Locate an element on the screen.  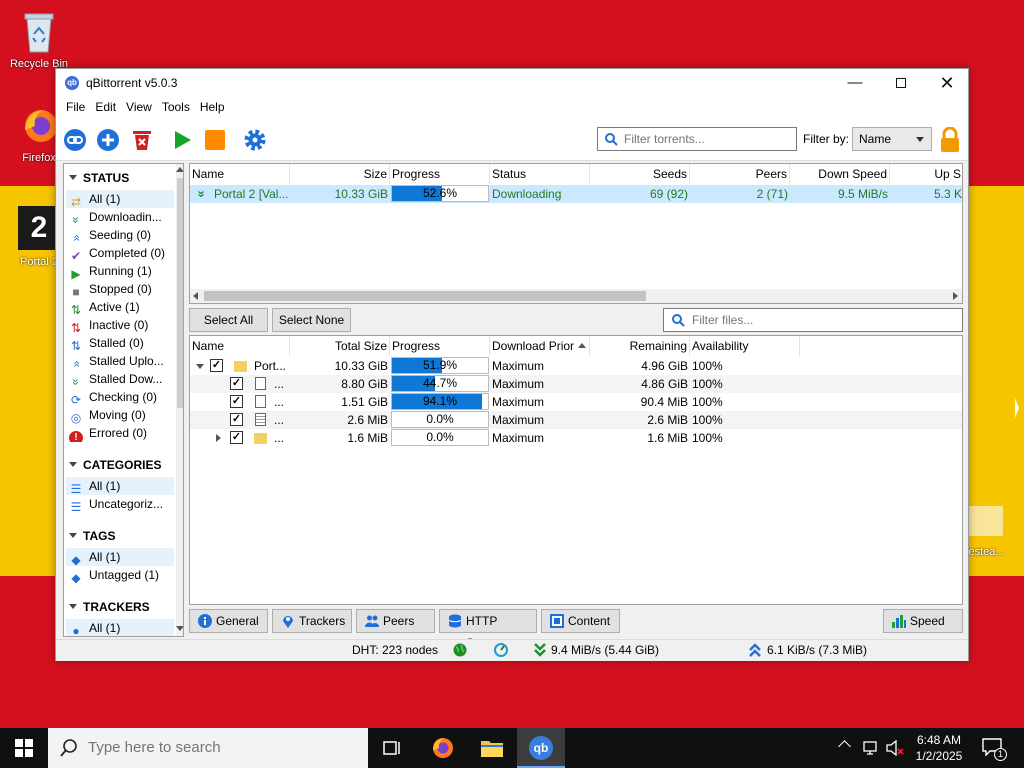
sidebar-item: ■ Stopped (0) is located at coordinates (120, 289).